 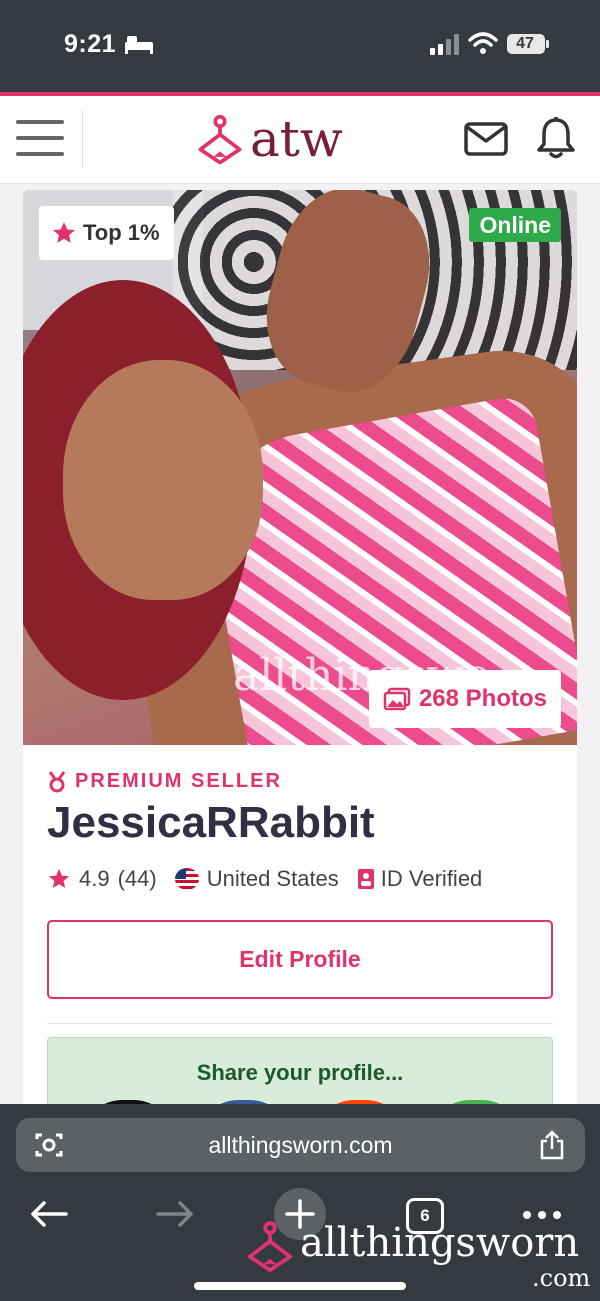 What do you see at coordinates (121, 232) in the screenshot?
I see `top-seller-label: Top 1%` at bounding box center [121, 232].